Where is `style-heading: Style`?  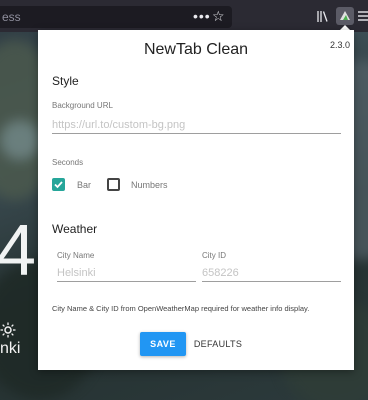 style-heading: Style is located at coordinates (65, 81).